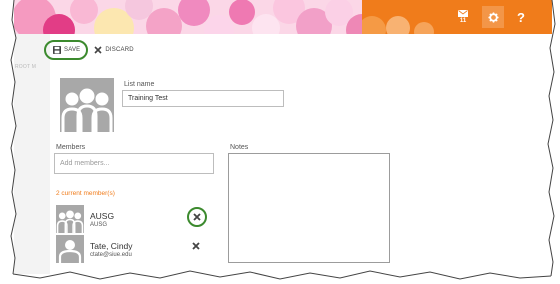  I want to click on left-gutter, so click(32, 154).